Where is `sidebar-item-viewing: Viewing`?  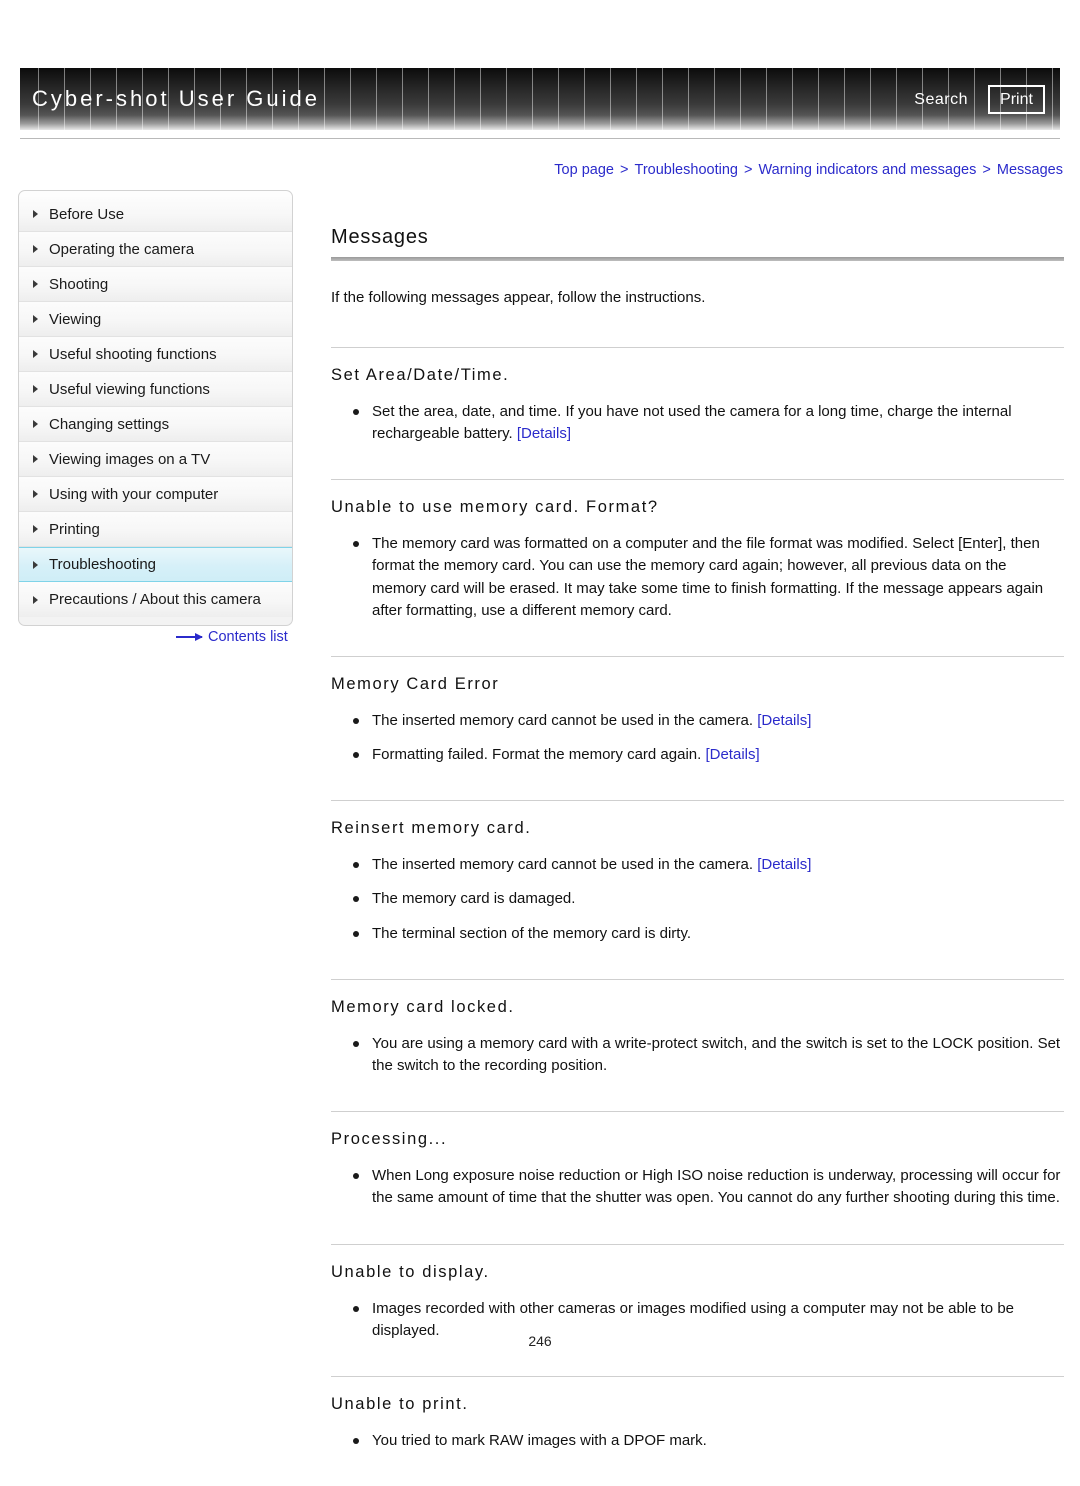
sidebar-item-viewing: Viewing is located at coordinates (155, 319).